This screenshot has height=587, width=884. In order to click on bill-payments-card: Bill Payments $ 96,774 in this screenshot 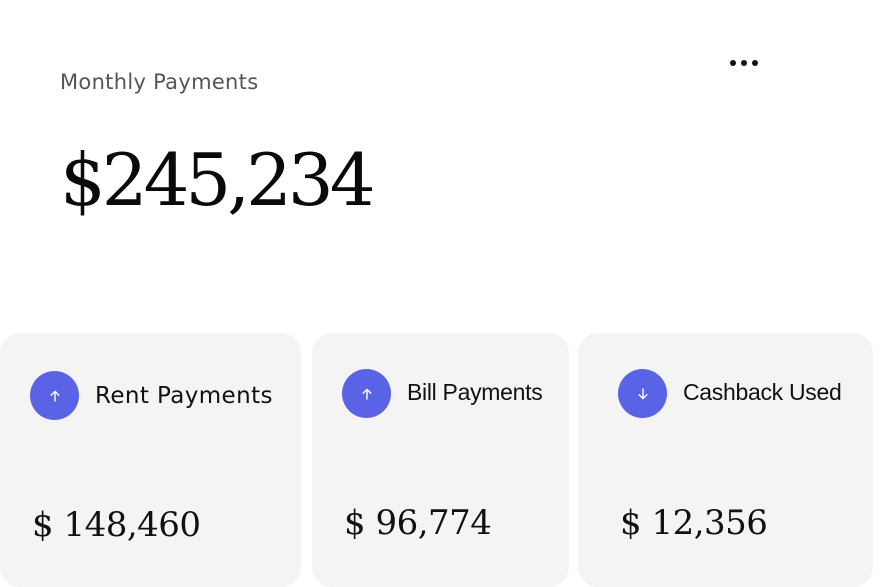, I will do `click(440, 460)`.